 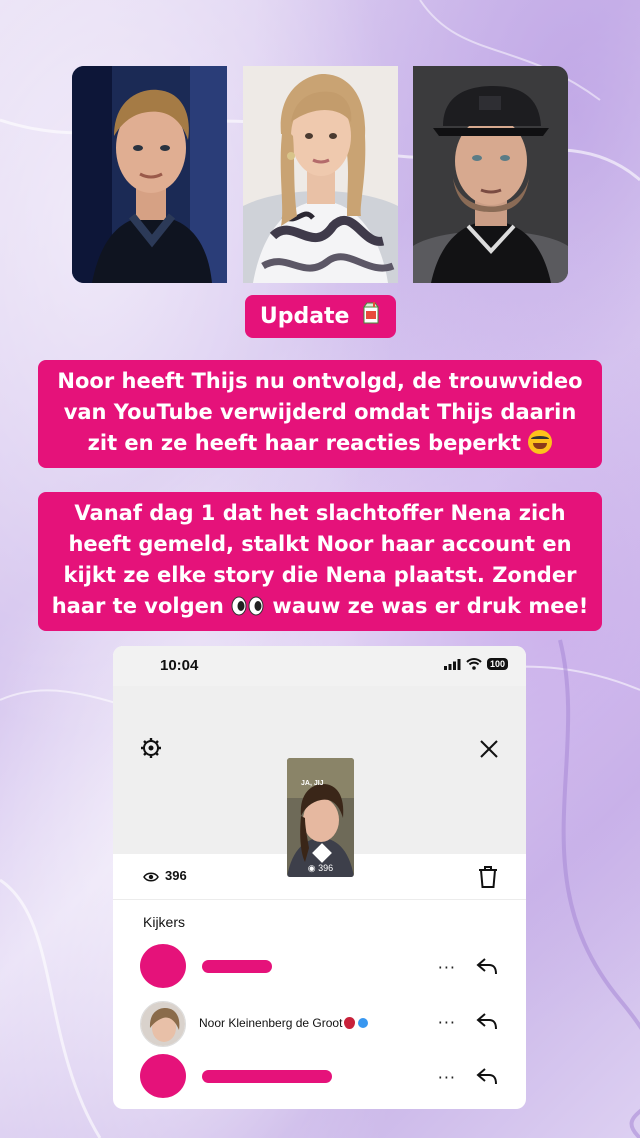 I want to click on photo-collage, so click(x=320, y=174).